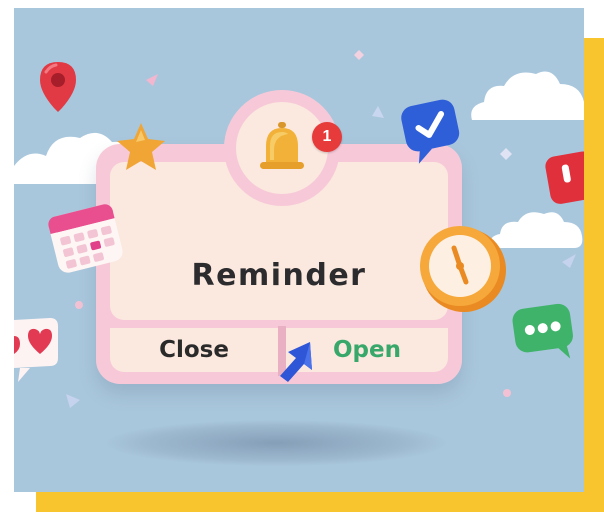 The height and width of the screenshot is (512, 604). What do you see at coordinates (564, 177) in the screenshot?
I see `notification-card-icon` at bounding box center [564, 177].